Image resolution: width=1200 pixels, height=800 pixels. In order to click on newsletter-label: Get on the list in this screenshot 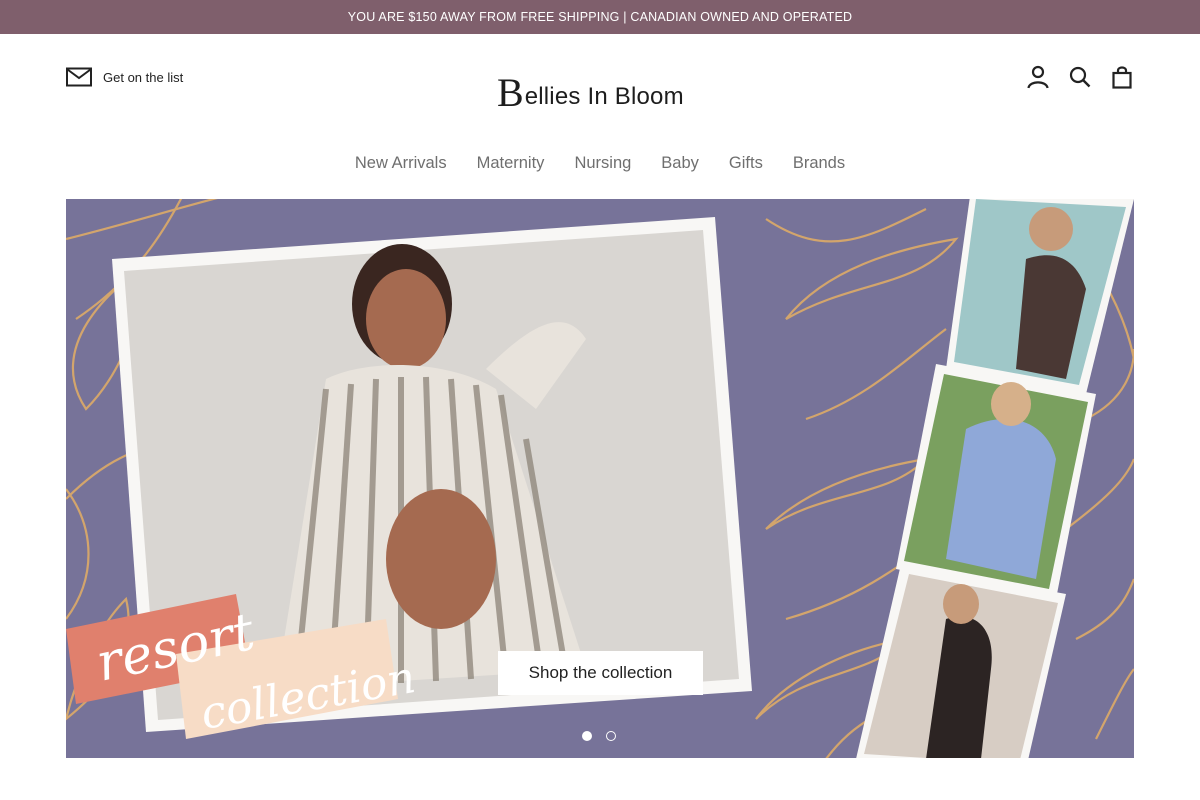, I will do `click(143, 77)`.